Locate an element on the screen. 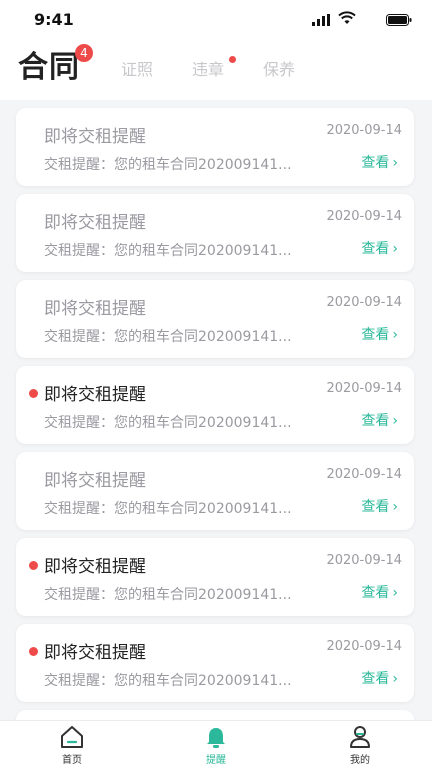 Image resolution: width=432 pixels, height=769 pixels. home-icon is located at coordinates (72, 737).